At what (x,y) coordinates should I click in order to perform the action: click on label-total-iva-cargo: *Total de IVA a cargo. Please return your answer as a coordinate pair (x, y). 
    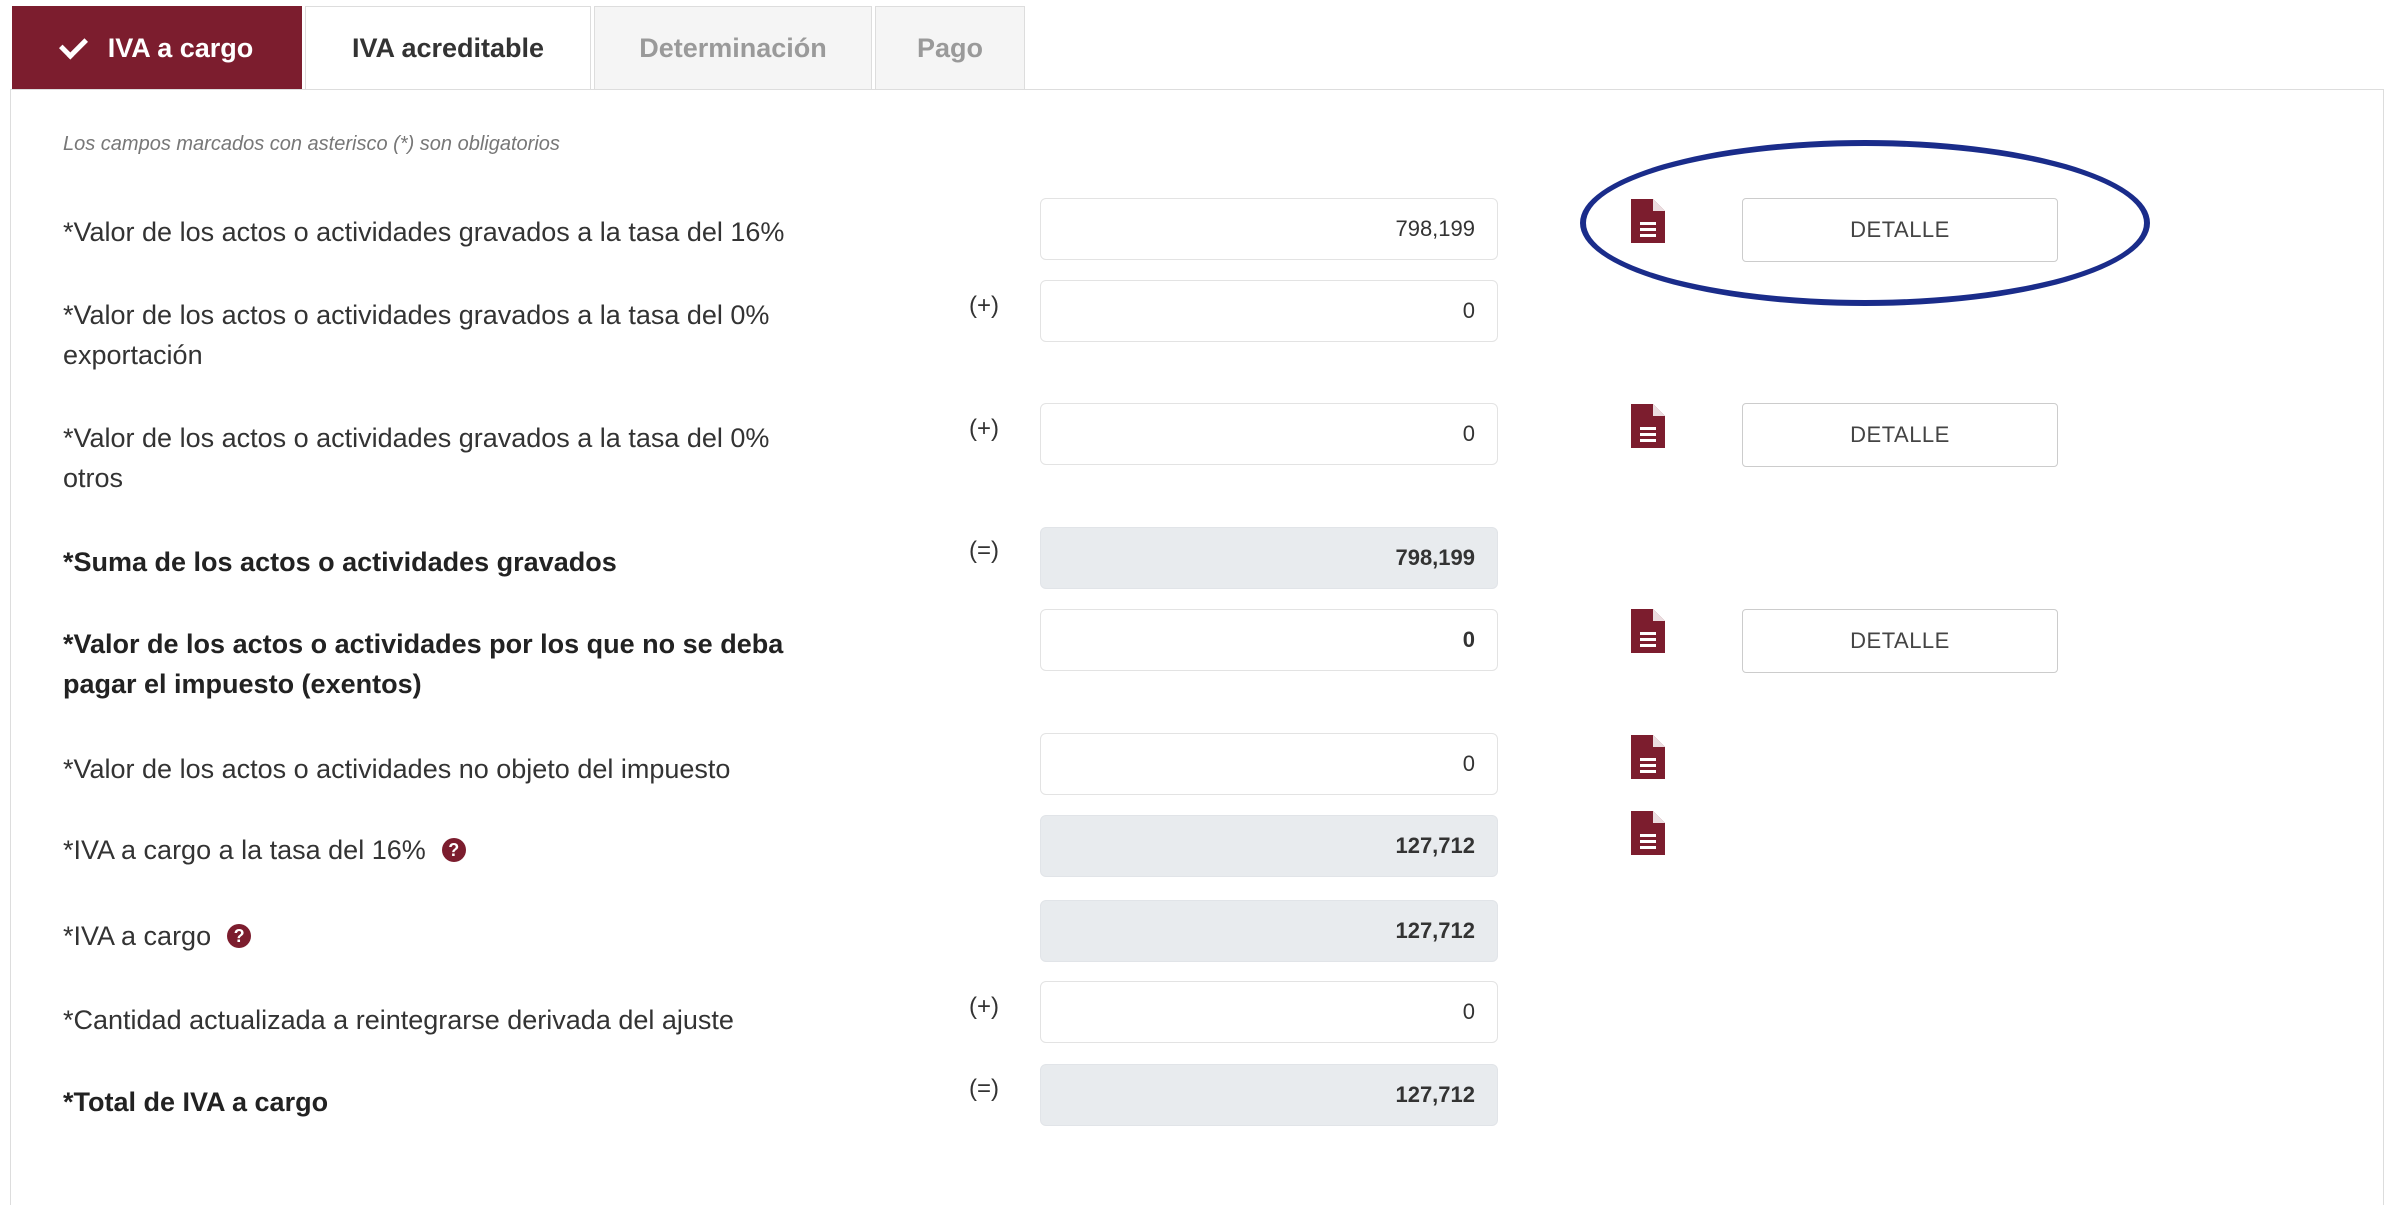
    Looking at the image, I should click on (493, 1102).